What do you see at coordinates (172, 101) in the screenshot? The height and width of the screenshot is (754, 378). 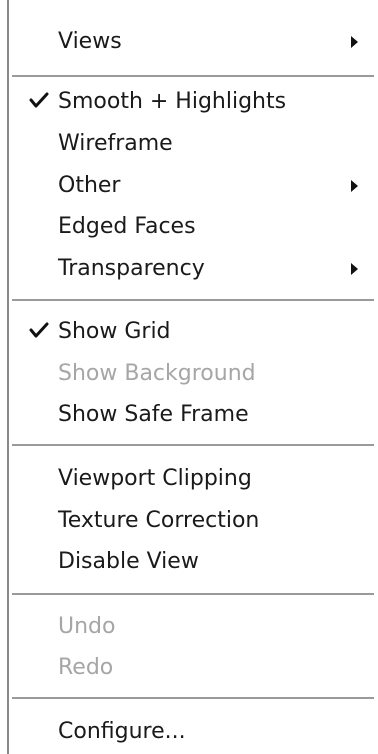 I see `menu-item-label: Smooth + Highlights` at bounding box center [172, 101].